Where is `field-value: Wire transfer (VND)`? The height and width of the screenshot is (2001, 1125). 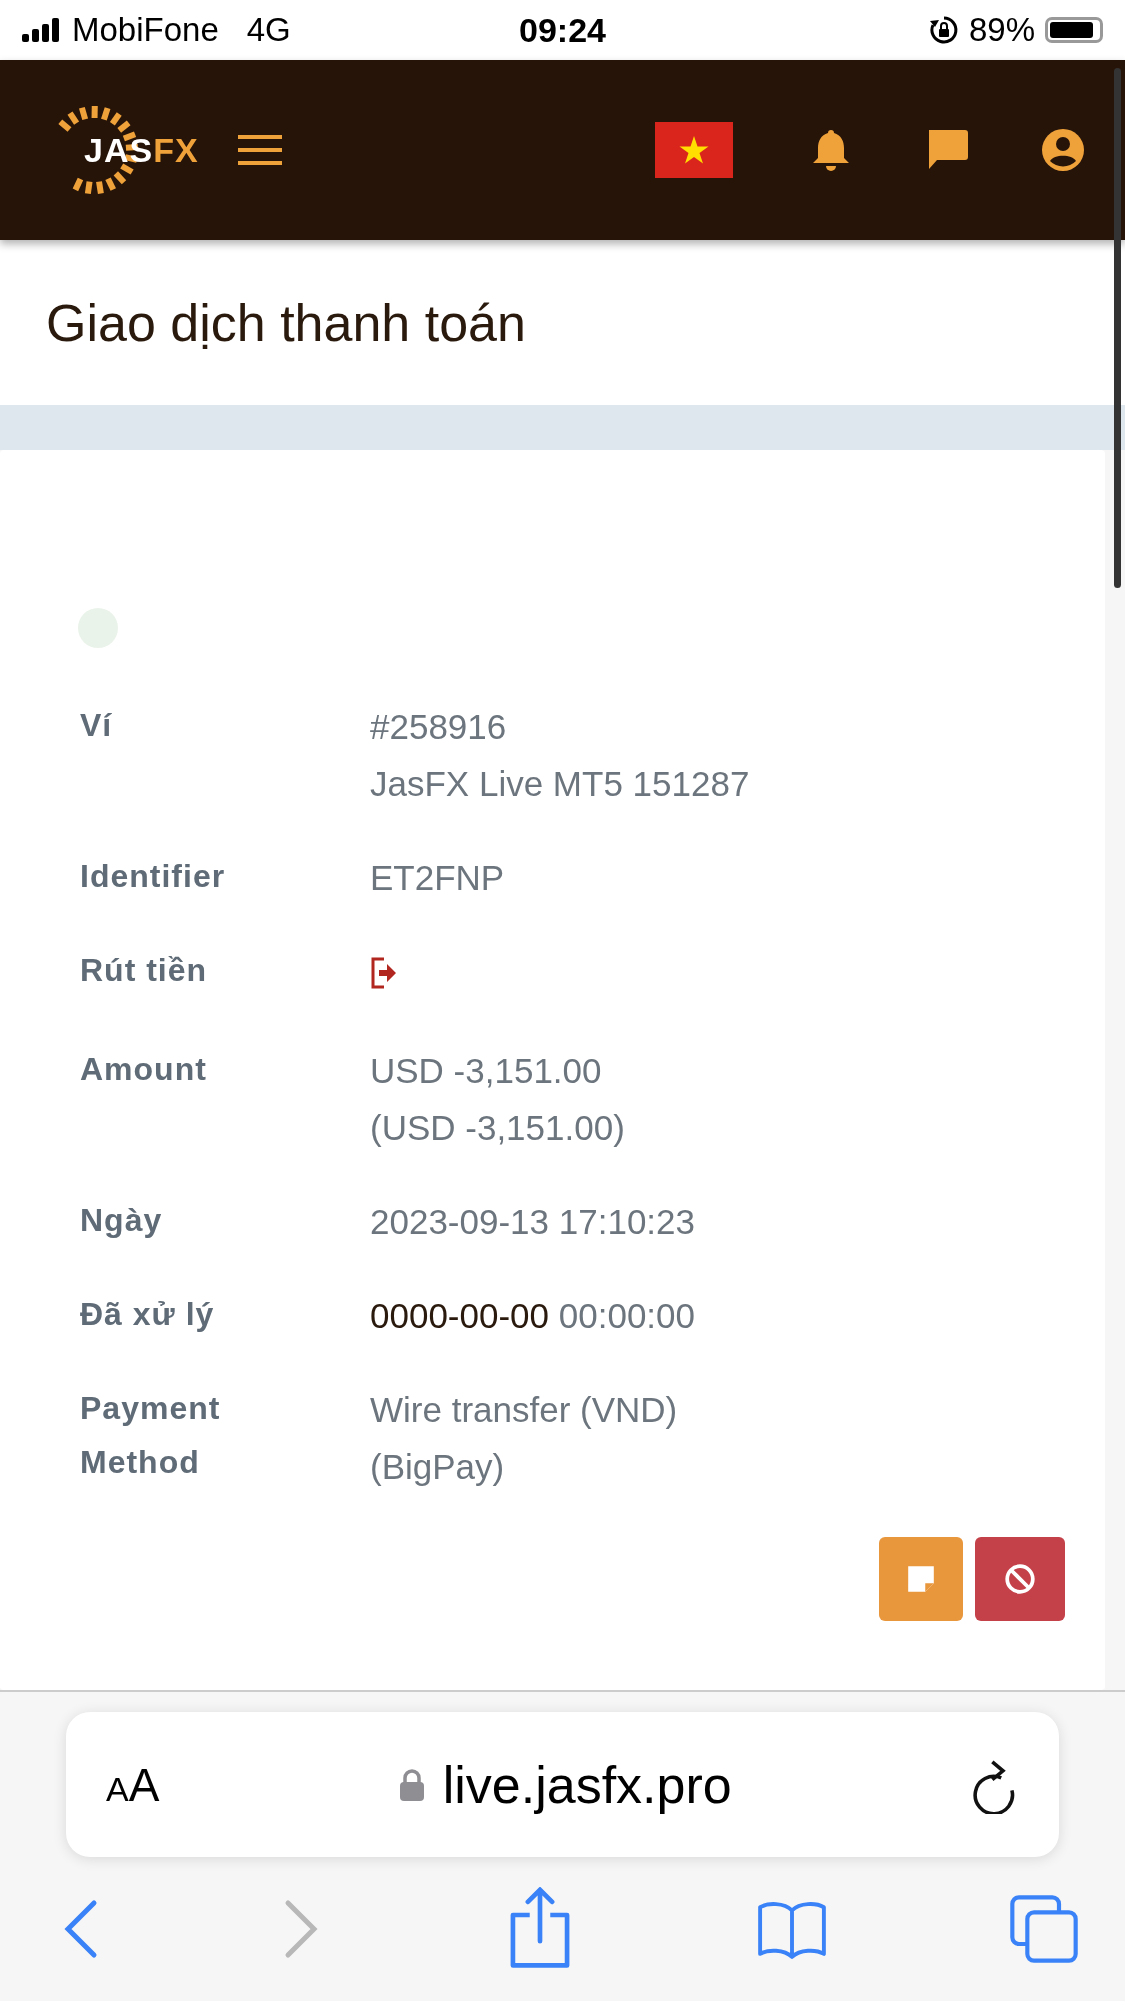 field-value: Wire transfer (VND) is located at coordinates (524, 1410).